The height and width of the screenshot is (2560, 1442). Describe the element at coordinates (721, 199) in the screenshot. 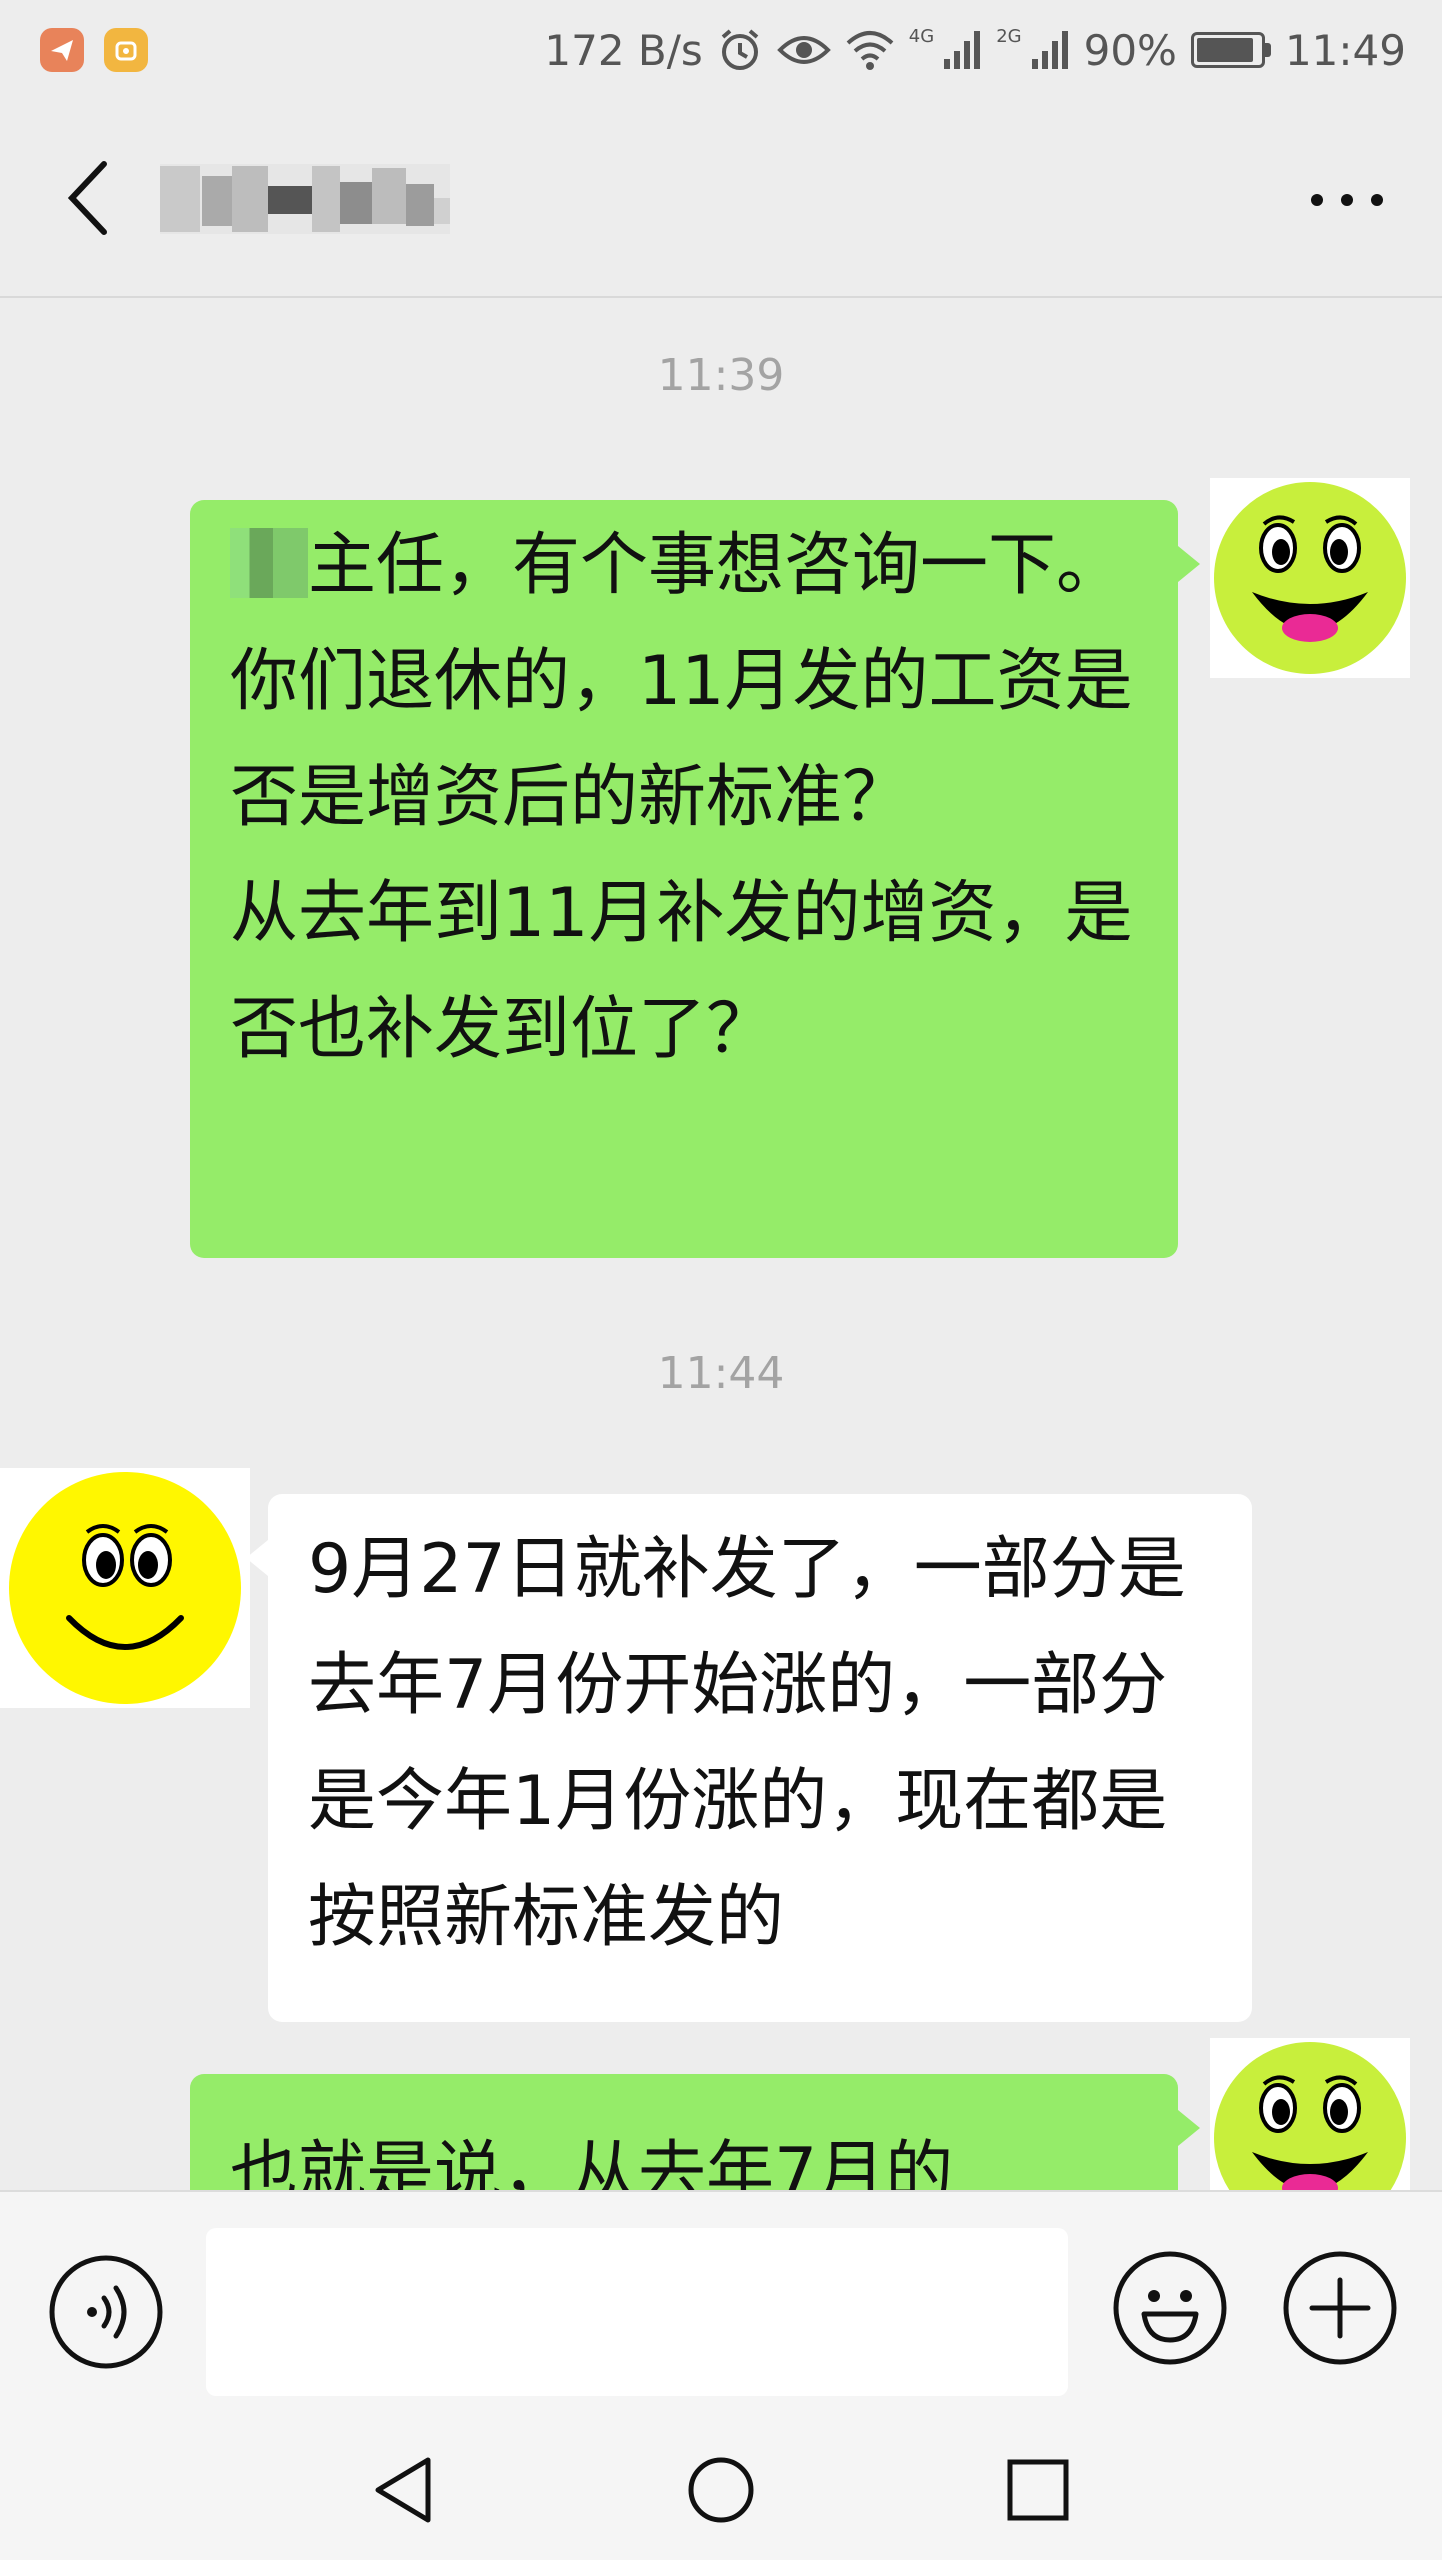

I see `chat-header` at that location.